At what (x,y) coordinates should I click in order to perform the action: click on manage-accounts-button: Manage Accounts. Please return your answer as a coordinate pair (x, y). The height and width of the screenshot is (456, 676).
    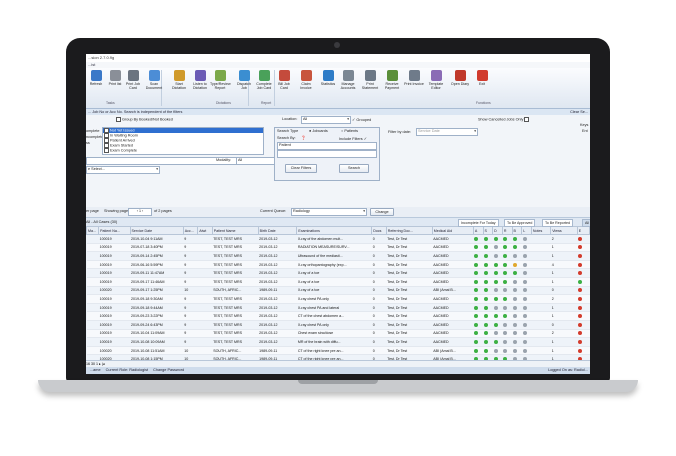
    Looking at the image, I should click on (348, 80).